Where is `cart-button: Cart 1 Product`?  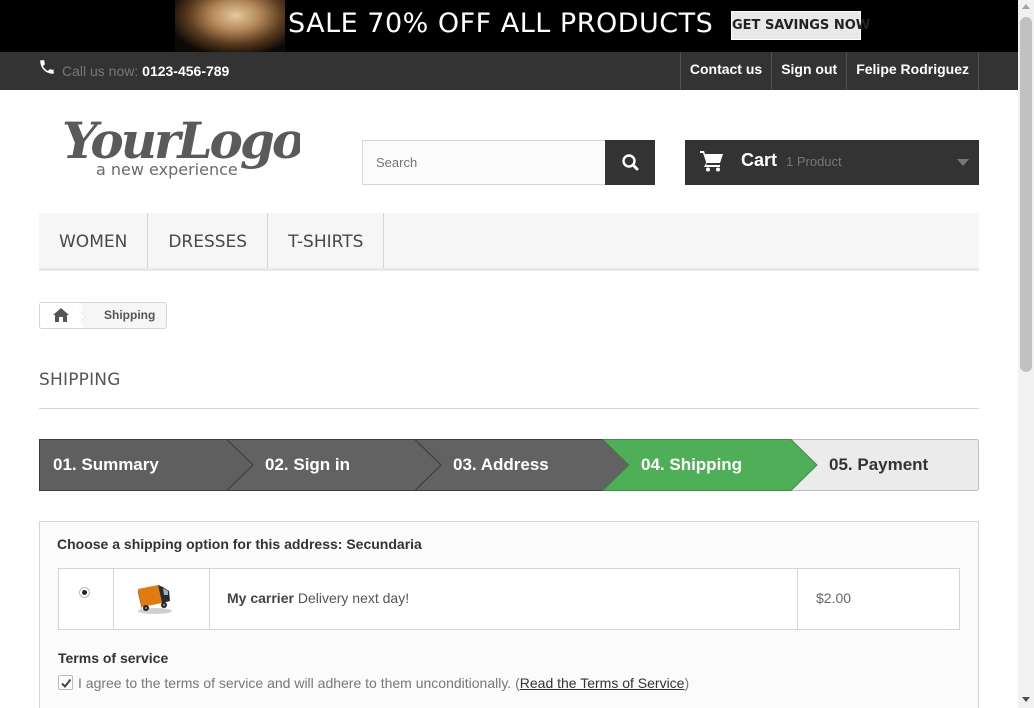
cart-button: Cart 1 Product is located at coordinates (832, 162).